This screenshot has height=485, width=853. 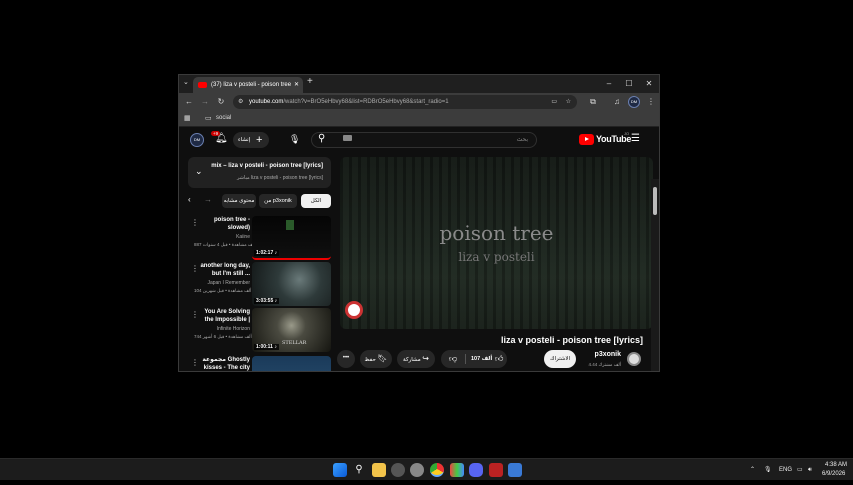 I want to click on volume-icon: 🔊︎, so click(x=810, y=470).